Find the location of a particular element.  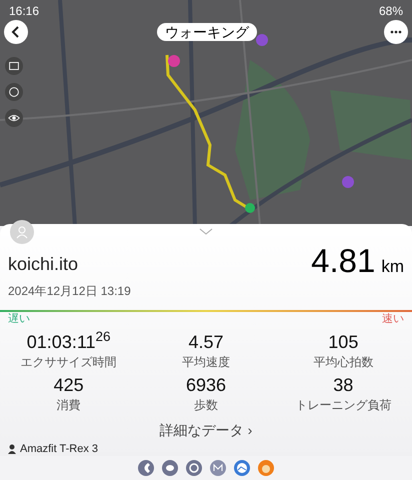

status-time: 16:16 is located at coordinates (24, 11).